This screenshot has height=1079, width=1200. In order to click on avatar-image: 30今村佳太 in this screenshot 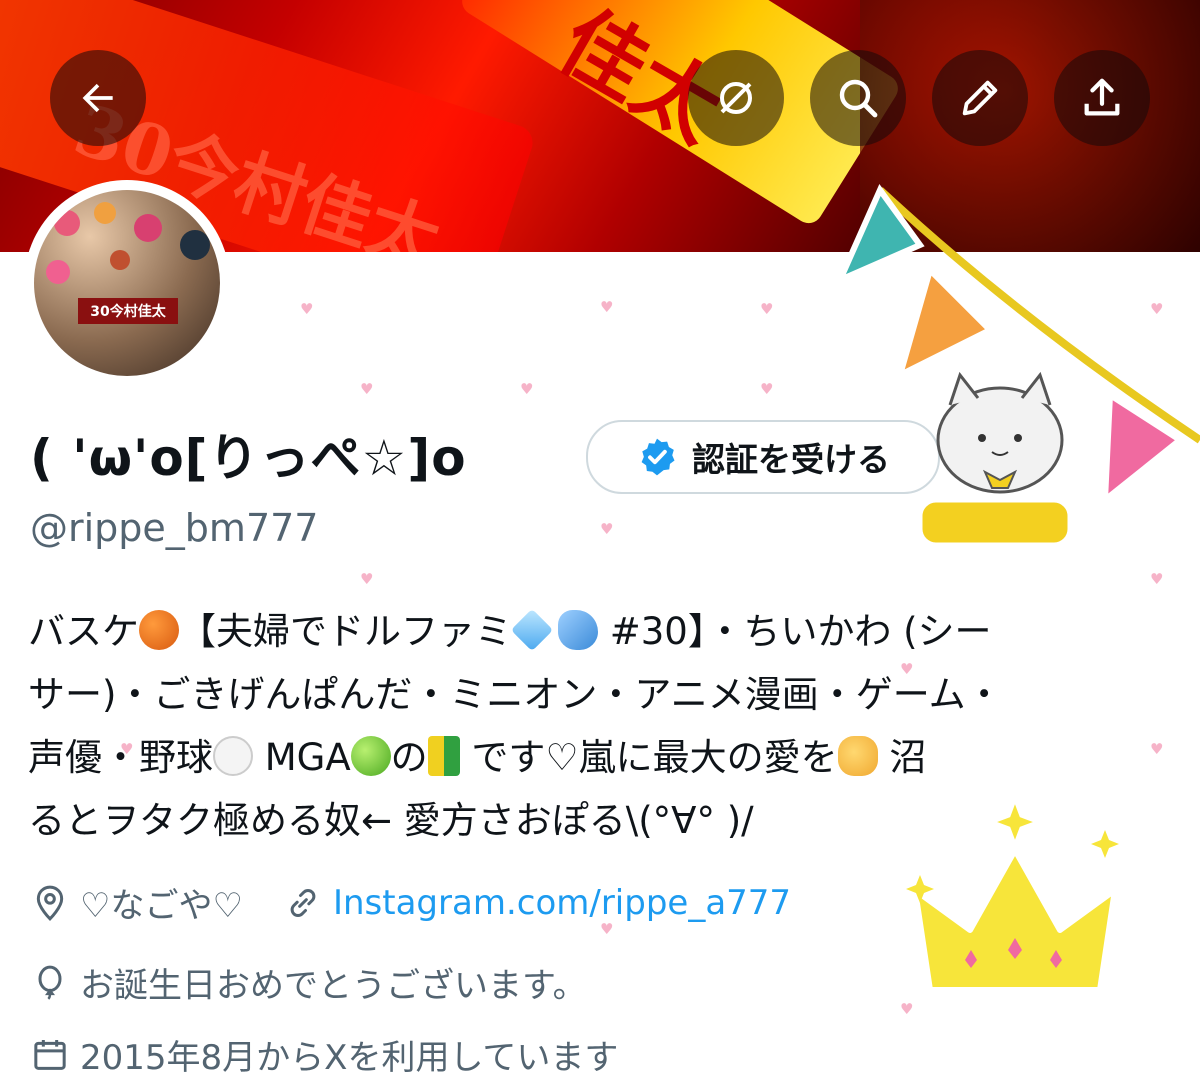, I will do `click(127, 283)`.